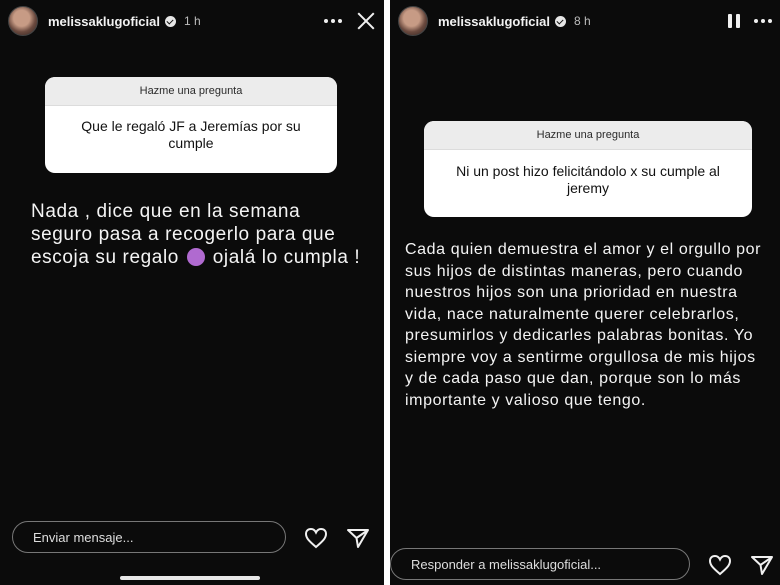  What do you see at coordinates (734, 21) in the screenshot?
I see `pause-icon` at bounding box center [734, 21].